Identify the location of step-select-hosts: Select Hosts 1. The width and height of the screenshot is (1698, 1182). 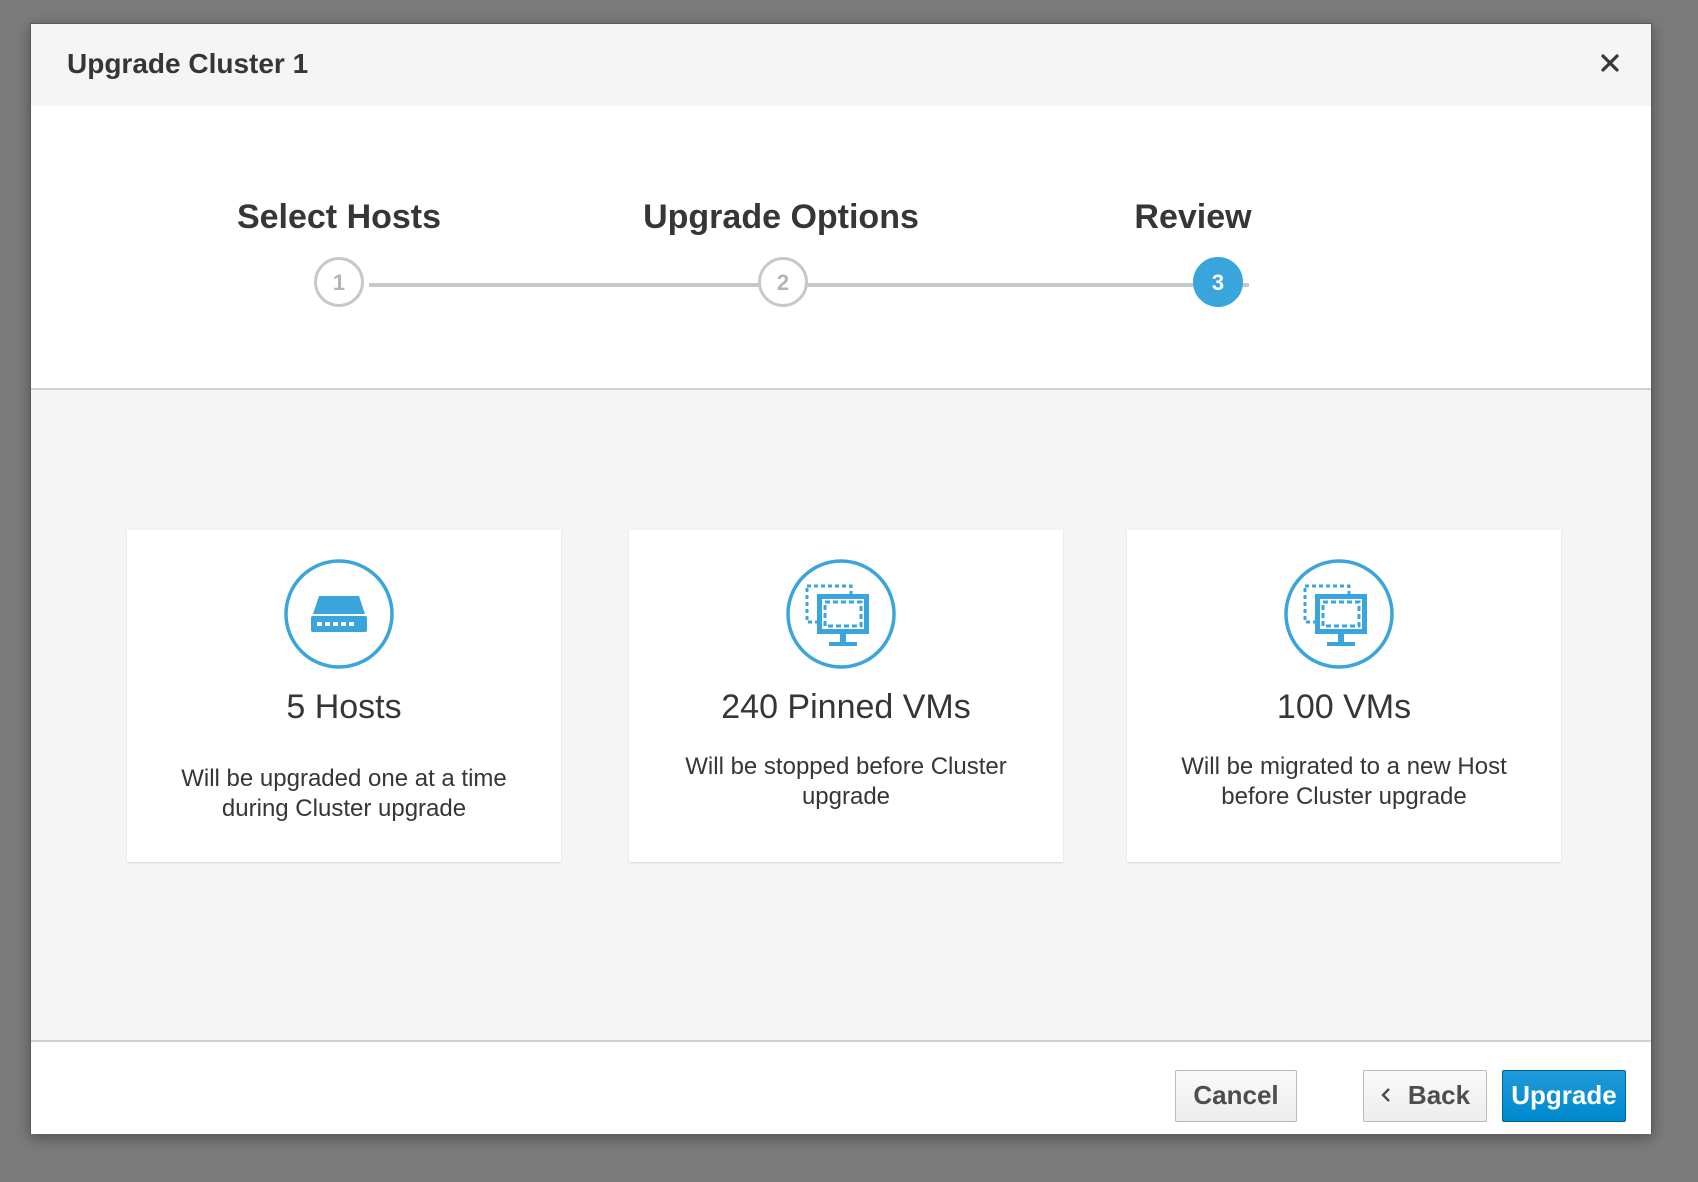
(339, 216).